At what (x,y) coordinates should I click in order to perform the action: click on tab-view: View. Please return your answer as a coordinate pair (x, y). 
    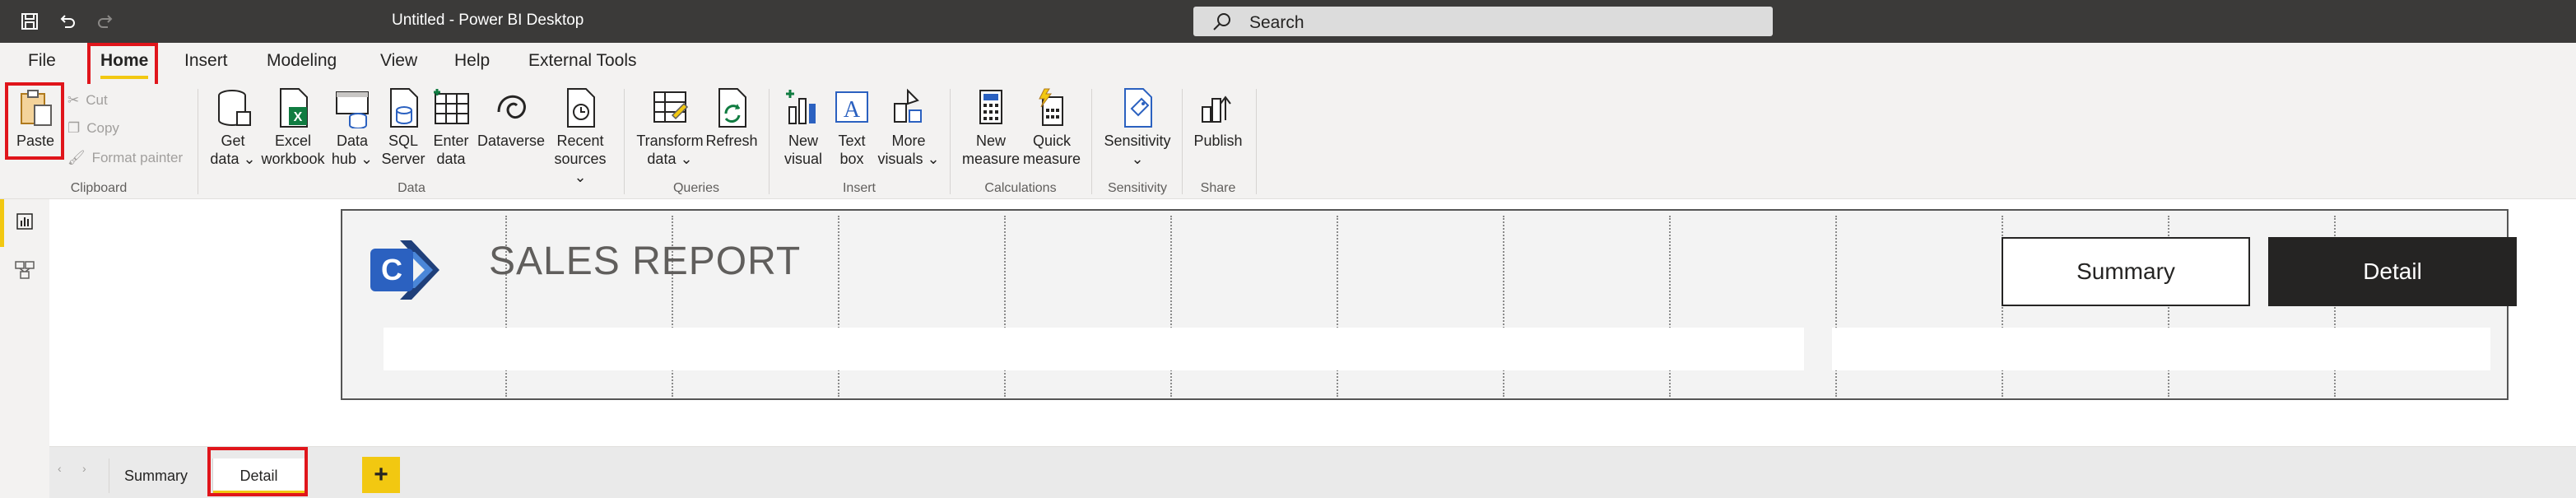
    Looking at the image, I should click on (398, 61).